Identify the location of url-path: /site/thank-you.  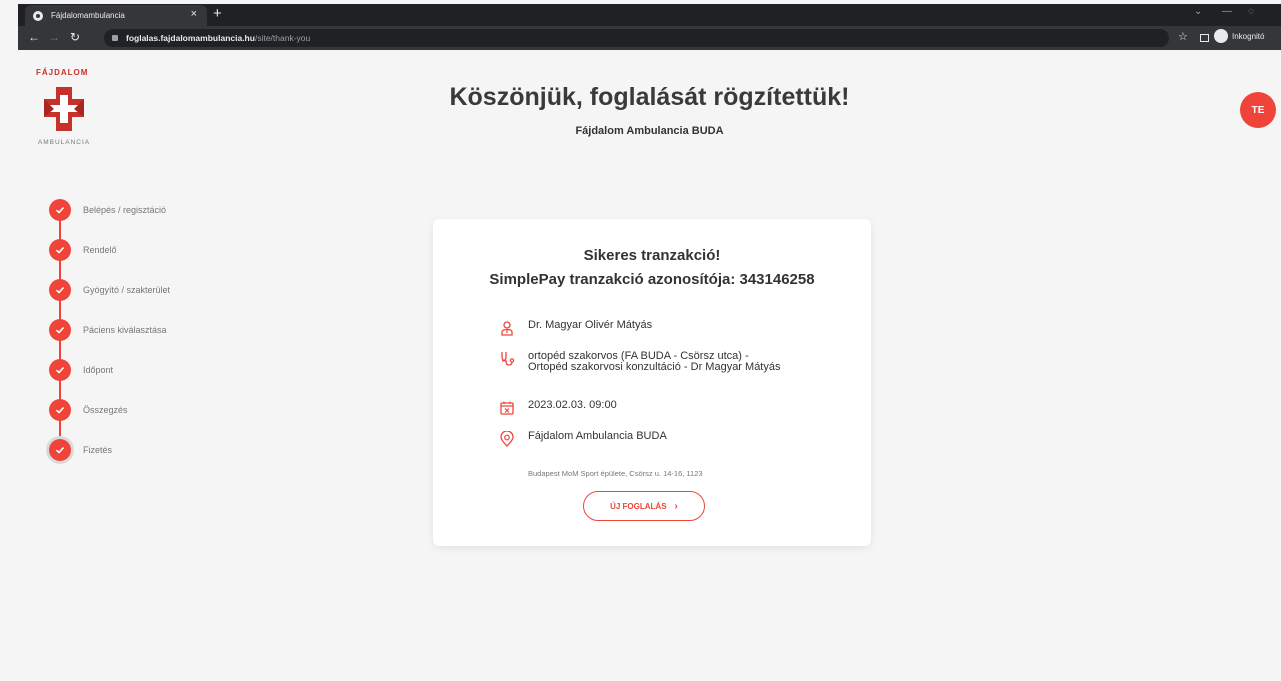
(282, 38).